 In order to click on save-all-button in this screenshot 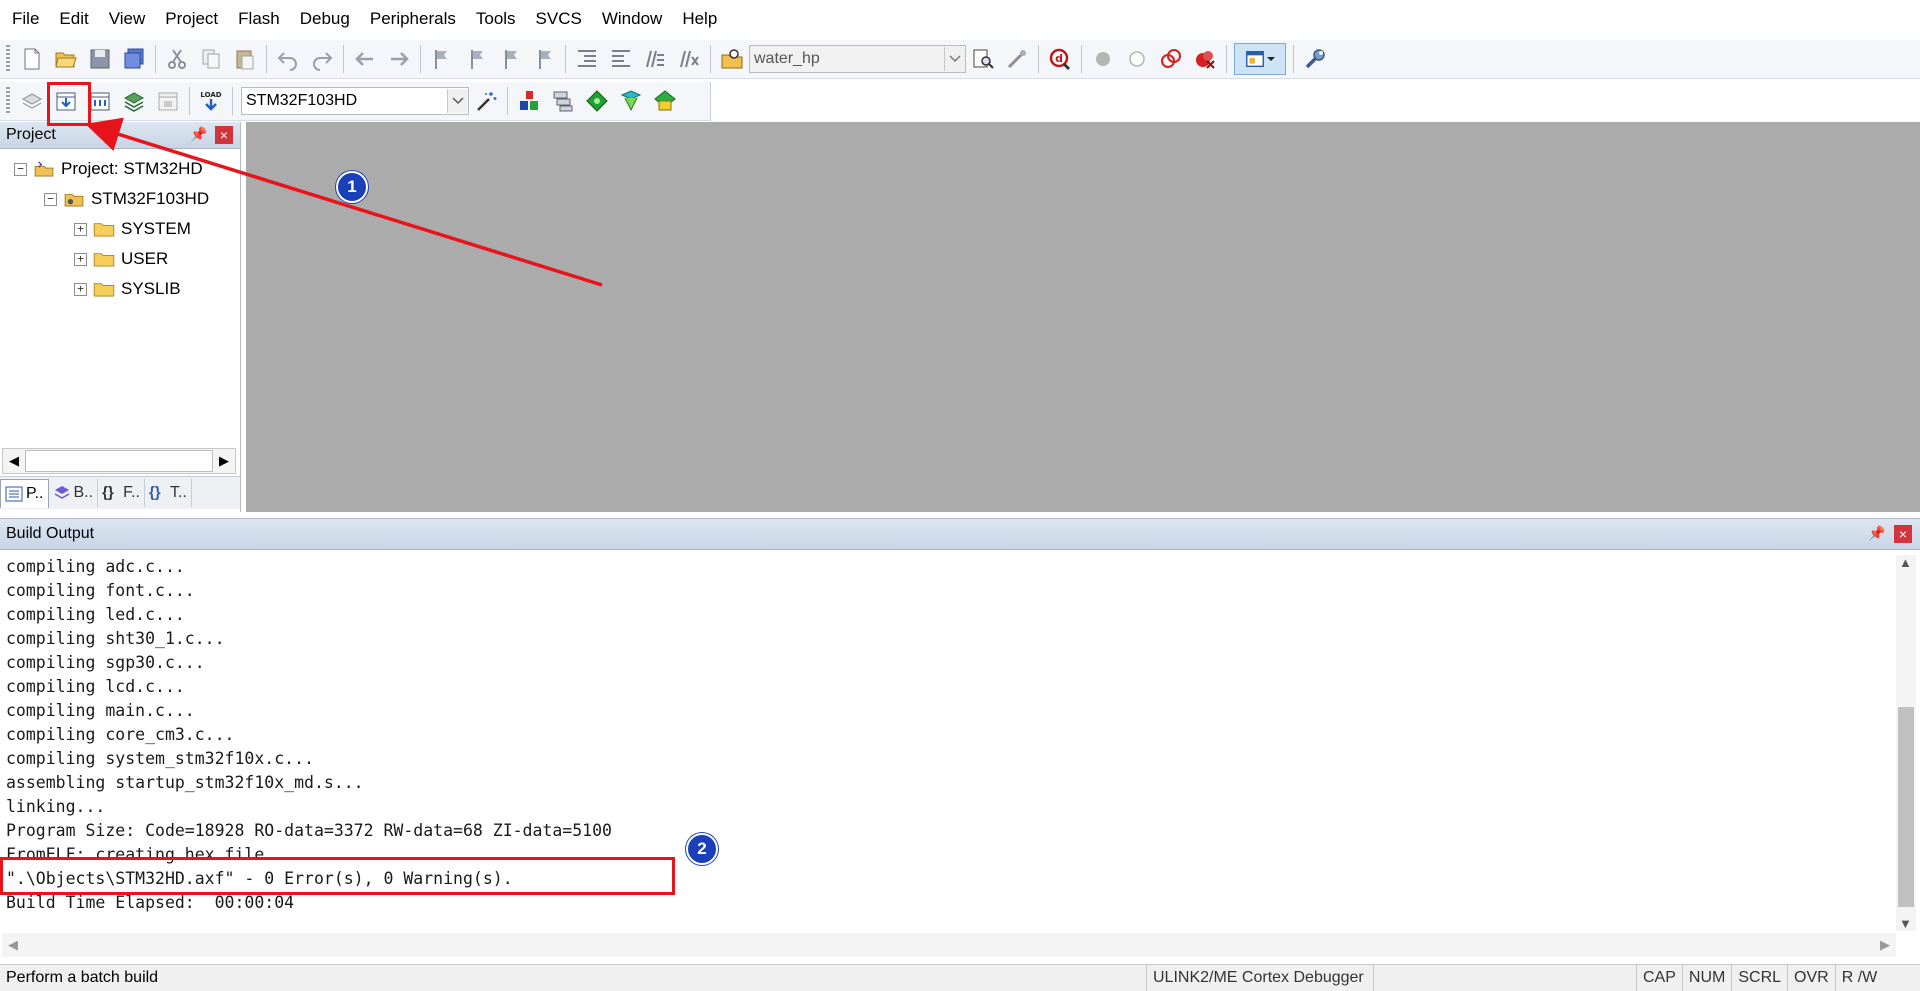, I will do `click(134, 59)`.